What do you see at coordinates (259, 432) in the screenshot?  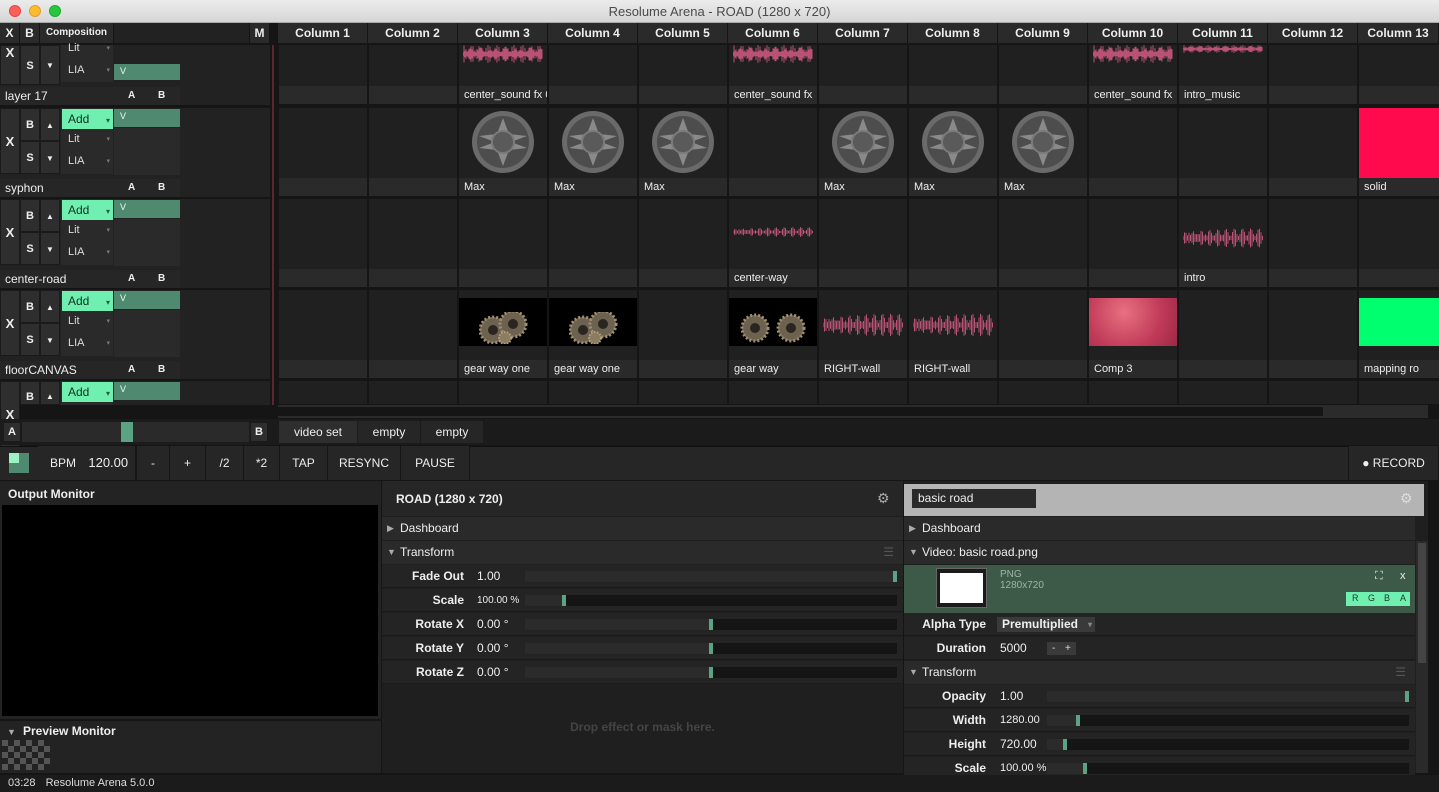 I see `crossfader-b-button: B` at bounding box center [259, 432].